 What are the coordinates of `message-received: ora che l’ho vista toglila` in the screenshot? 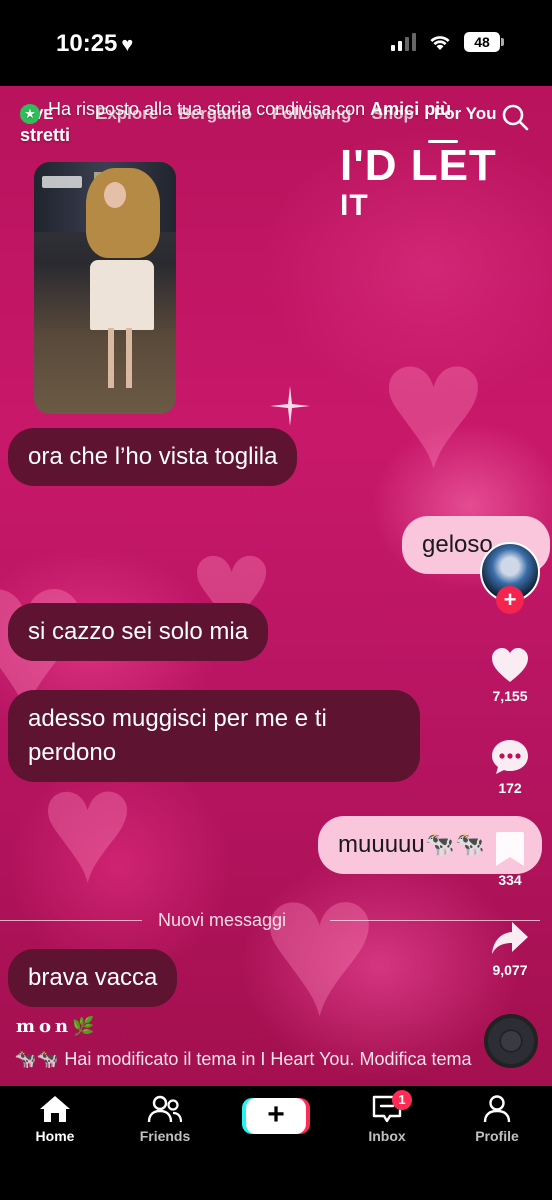 It's located at (153, 457).